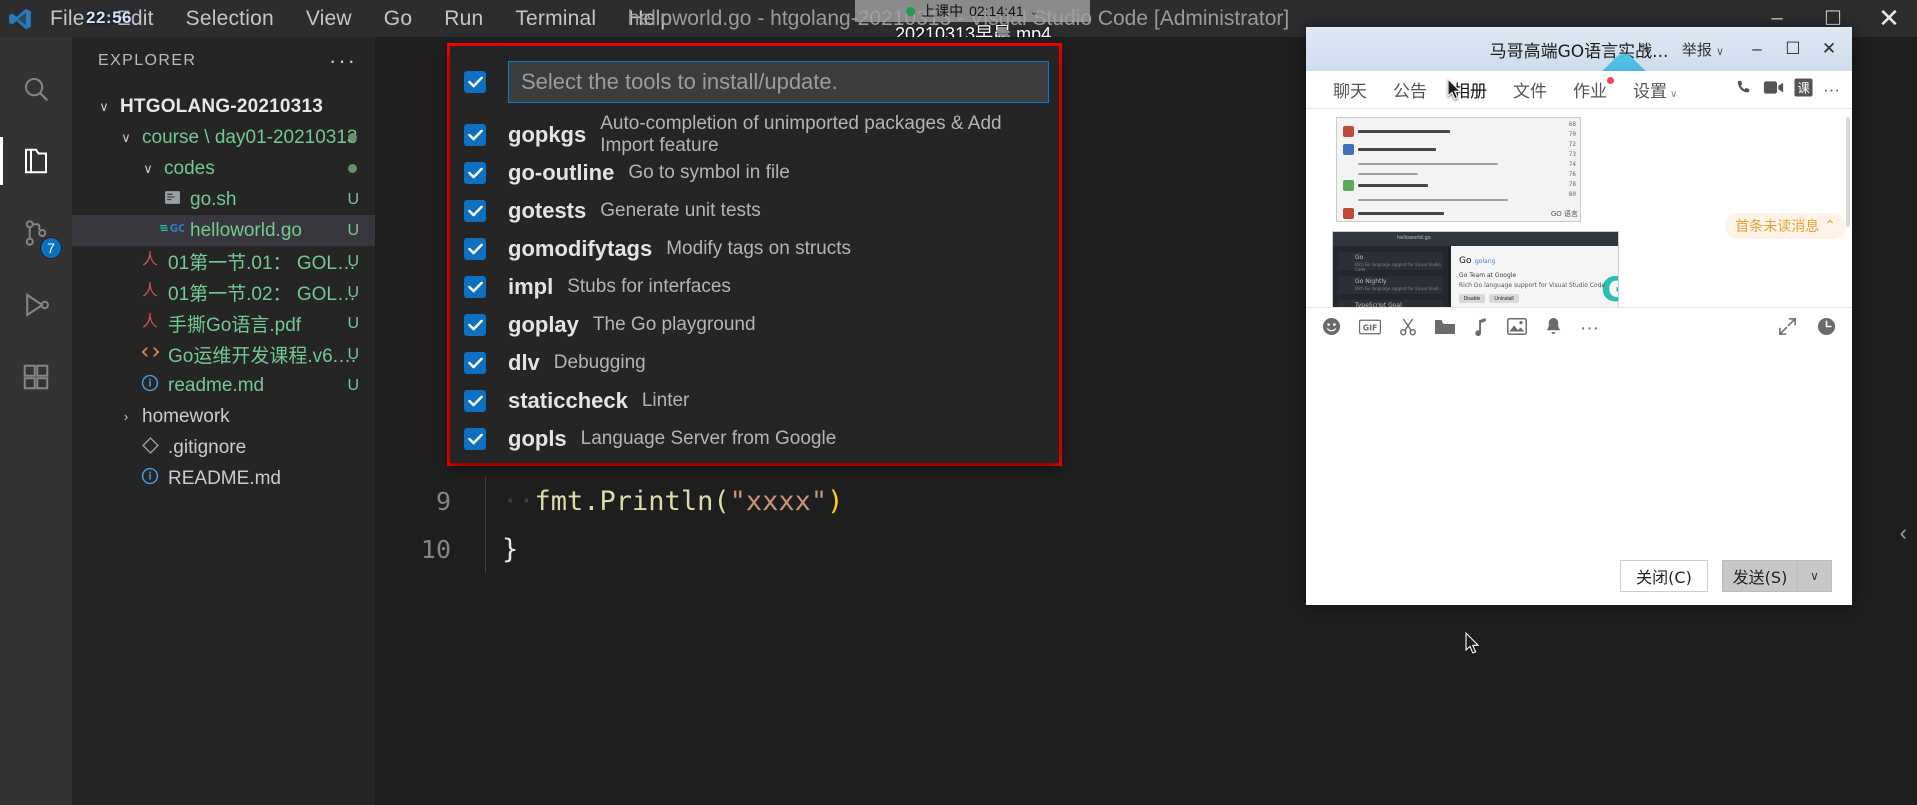 This screenshot has height=805, width=1917. I want to click on extensions-icon, so click(36, 377).